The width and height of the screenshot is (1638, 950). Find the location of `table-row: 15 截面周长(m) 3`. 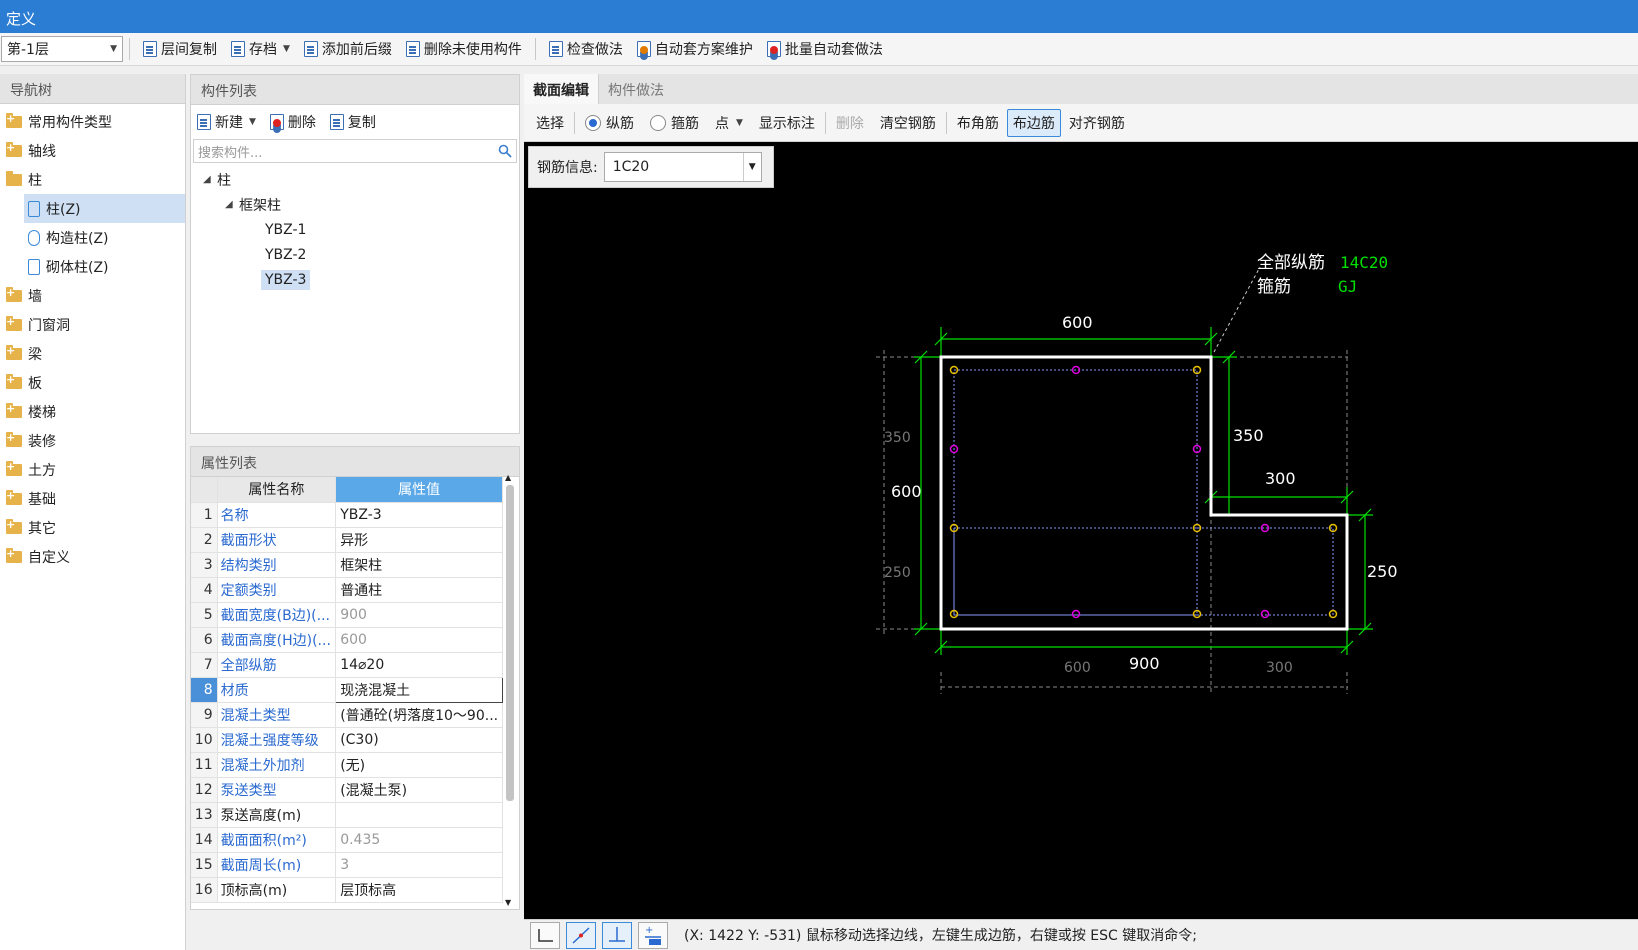

table-row: 15 截面周长(m) 3 is located at coordinates (347, 865).